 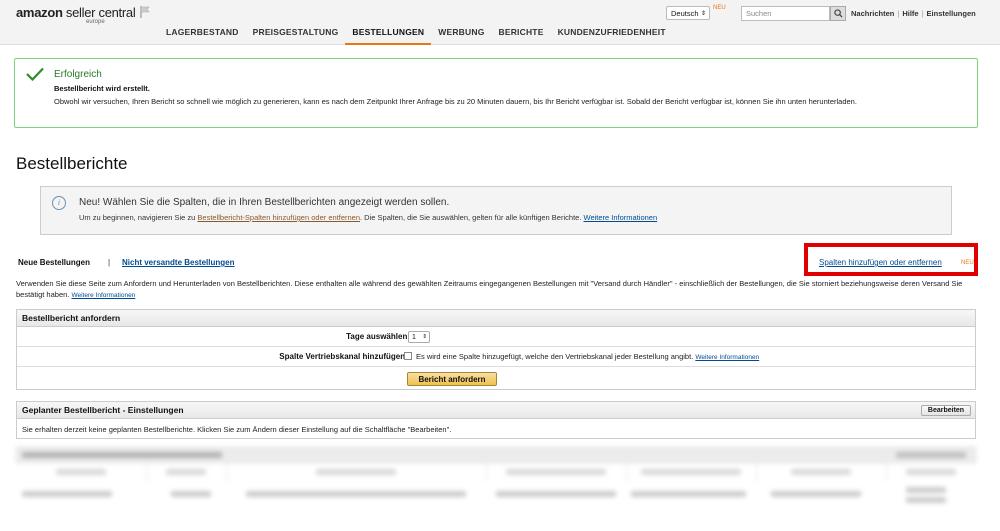 I want to click on top-links: Nachrichten | Hilfe | Einstellungen, so click(x=913, y=13).